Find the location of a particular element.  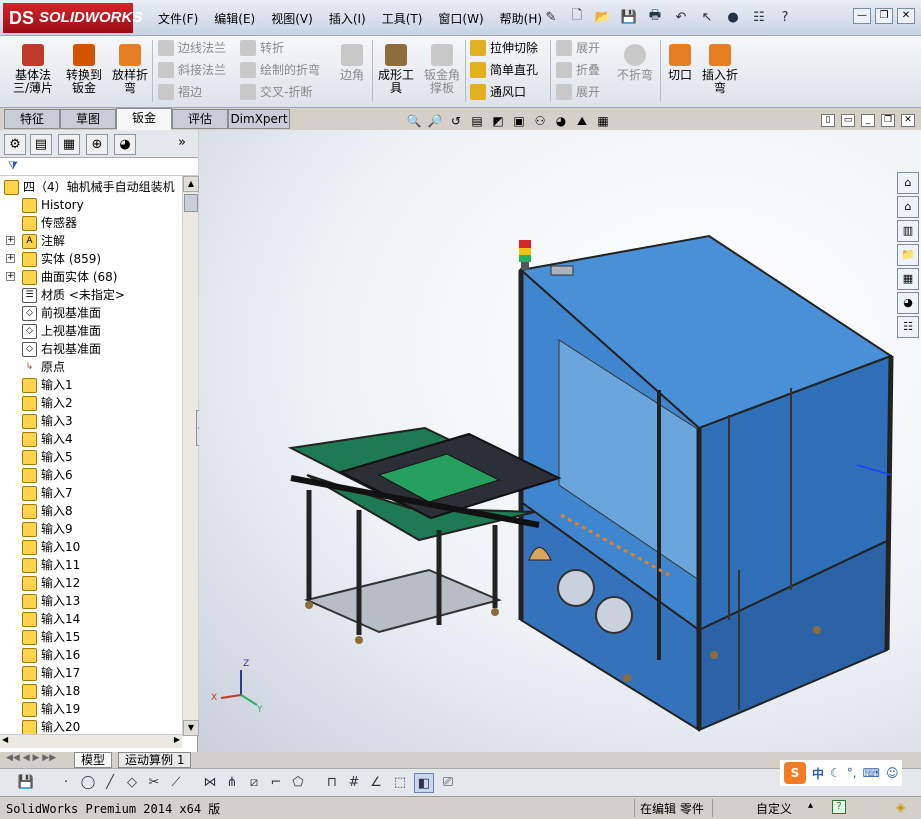

tree-item: A 注解 is located at coordinates (43, 241).